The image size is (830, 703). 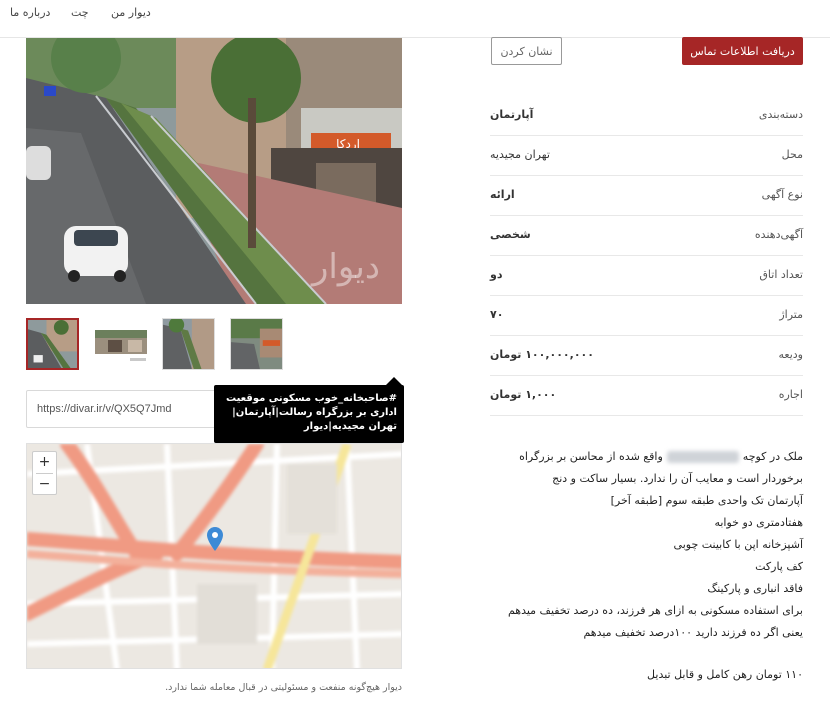 I want to click on nav-my-divar-link: دیوار من, so click(x=131, y=12).